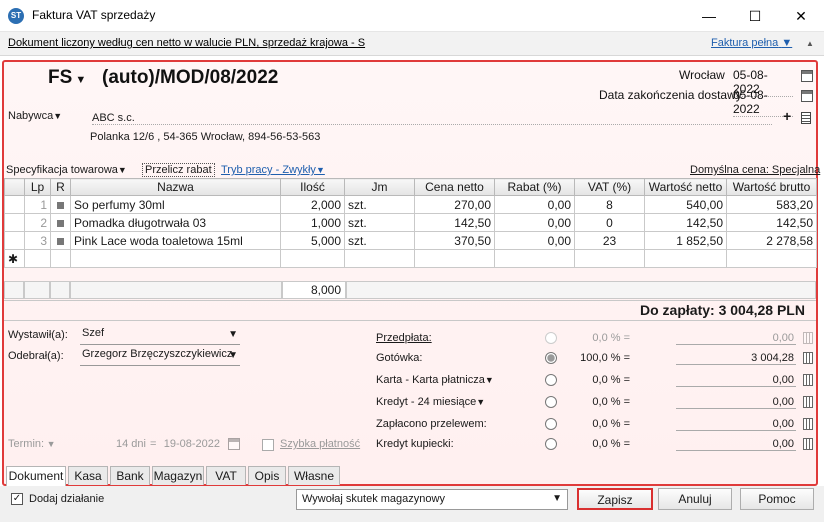 The image size is (824, 522). I want to click on tab-kasa: Kasa, so click(88, 475).